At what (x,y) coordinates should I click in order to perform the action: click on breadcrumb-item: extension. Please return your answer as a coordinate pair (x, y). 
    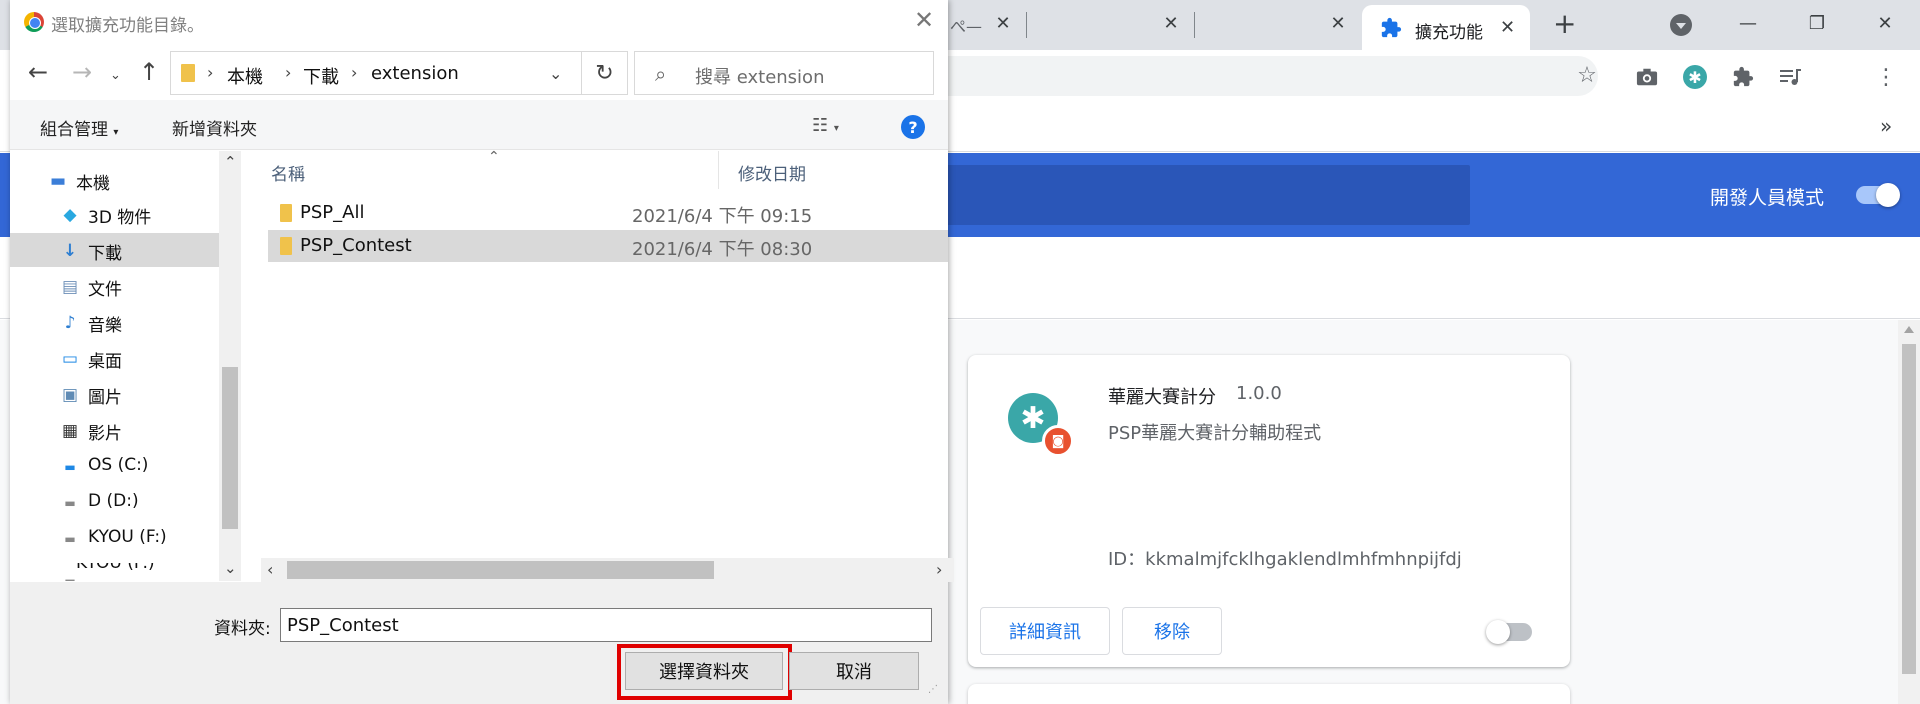
    Looking at the image, I should click on (415, 73).